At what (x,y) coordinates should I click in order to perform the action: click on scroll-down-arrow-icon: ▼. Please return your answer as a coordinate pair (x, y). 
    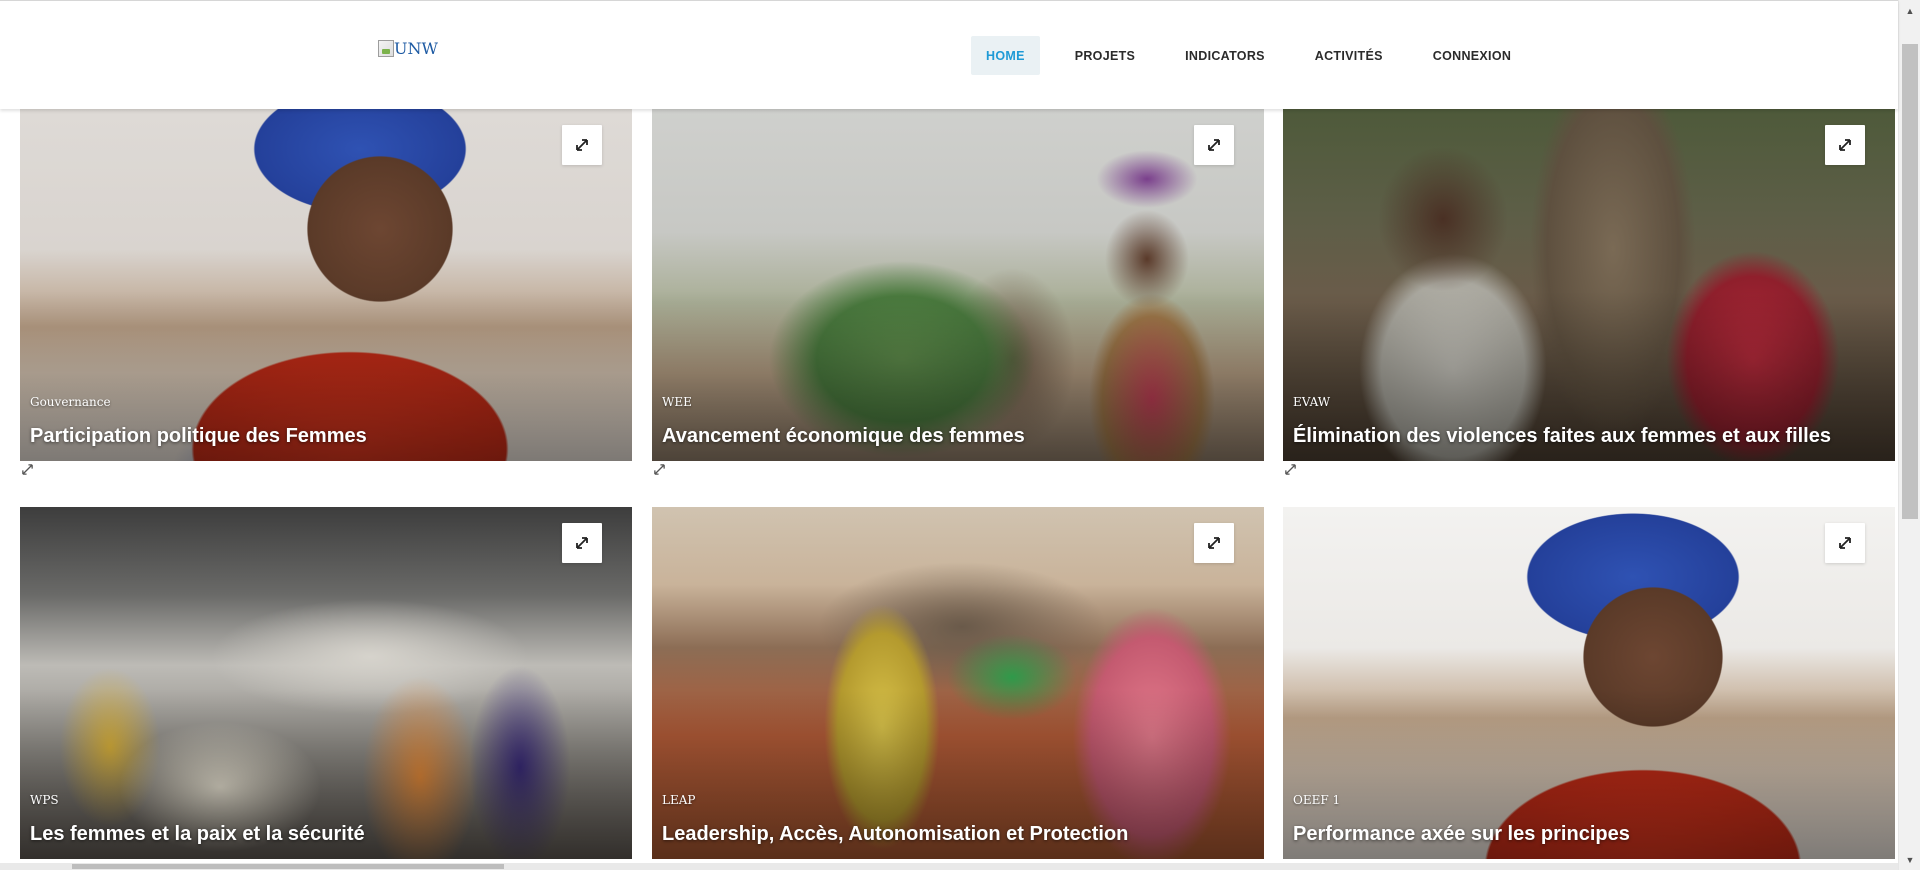
    Looking at the image, I should click on (1909, 859).